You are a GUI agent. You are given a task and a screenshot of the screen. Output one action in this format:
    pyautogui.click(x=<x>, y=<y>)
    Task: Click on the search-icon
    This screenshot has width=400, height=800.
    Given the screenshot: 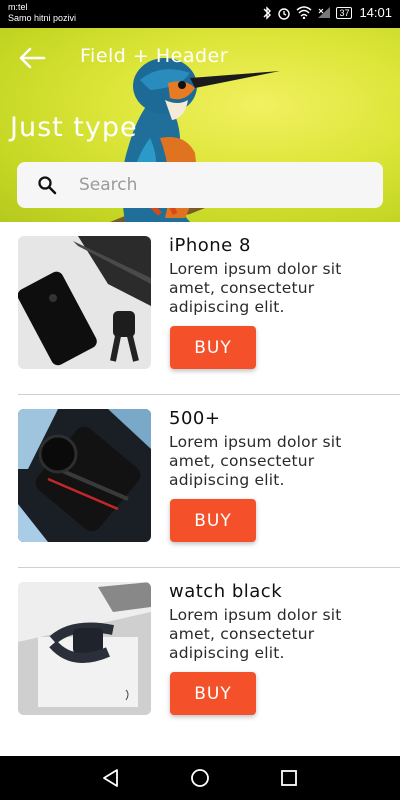 What is the action you would take?
    pyautogui.click(x=47, y=185)
    